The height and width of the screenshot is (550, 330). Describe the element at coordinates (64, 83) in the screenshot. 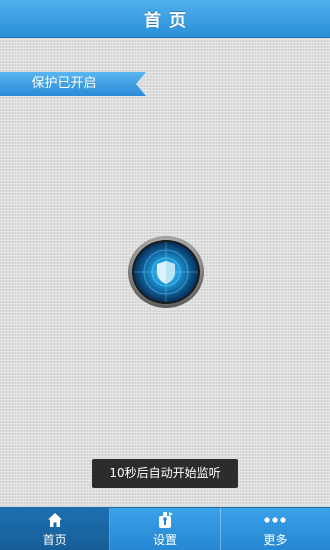

I see `protection-status-label: 保护已开启` at that location.